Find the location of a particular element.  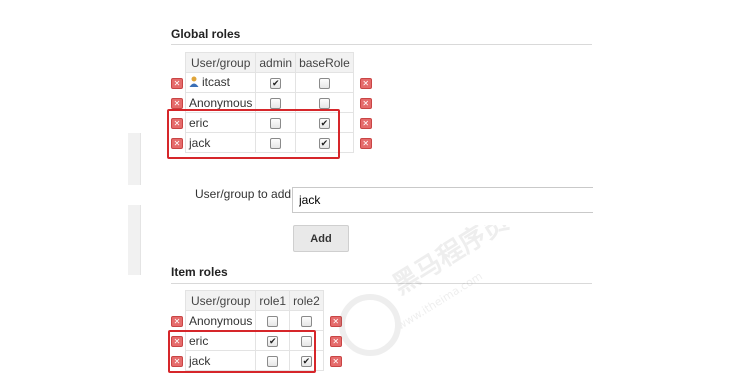

global-roles-title: Global roles is located at coordinates (206, 34).